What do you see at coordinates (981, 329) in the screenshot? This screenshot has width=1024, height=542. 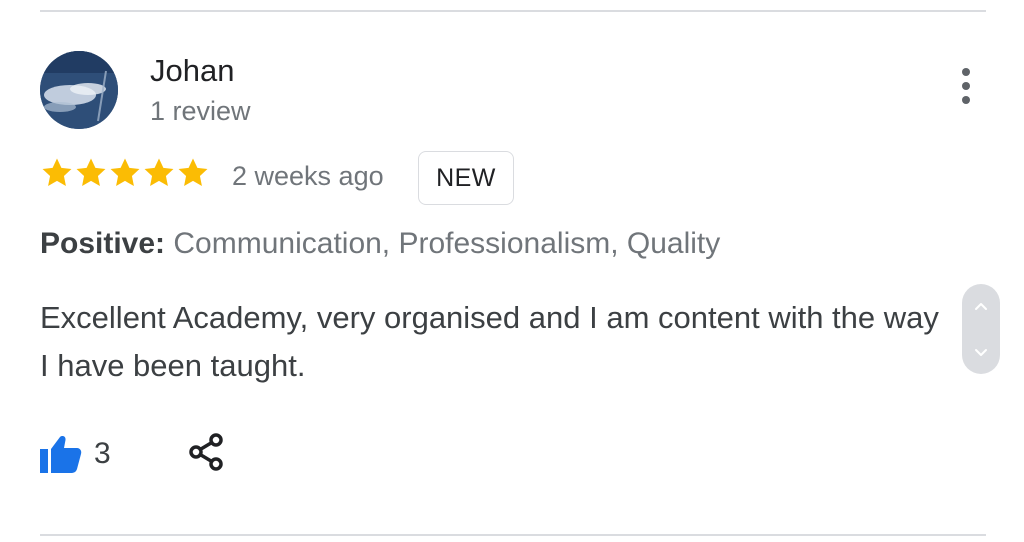 I see `scroll-control` at bounding box center [981, 329].